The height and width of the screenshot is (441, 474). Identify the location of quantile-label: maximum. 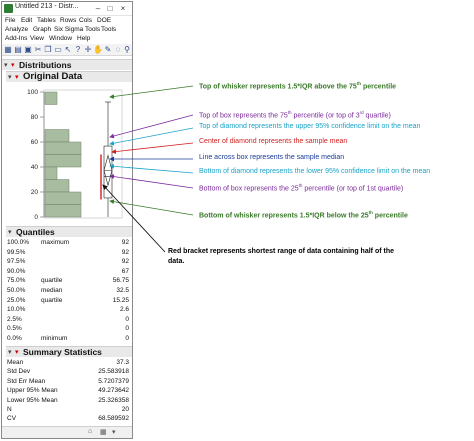
(55, 242).